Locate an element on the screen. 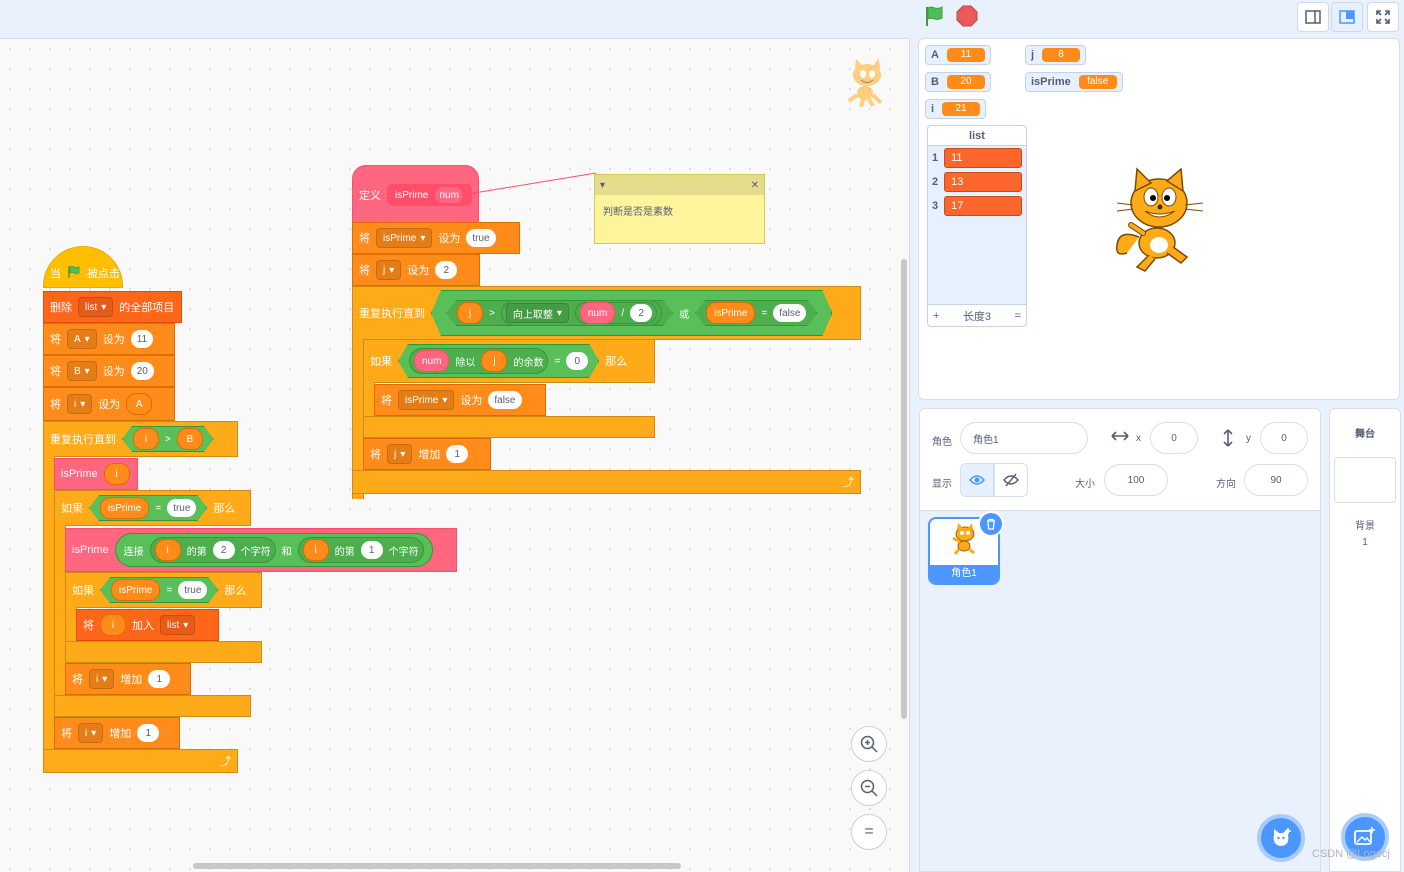 The image size is (1404, 872). comment-note: ▾ ✕ 判断是否是素数 is located at coordinates (679, 209).